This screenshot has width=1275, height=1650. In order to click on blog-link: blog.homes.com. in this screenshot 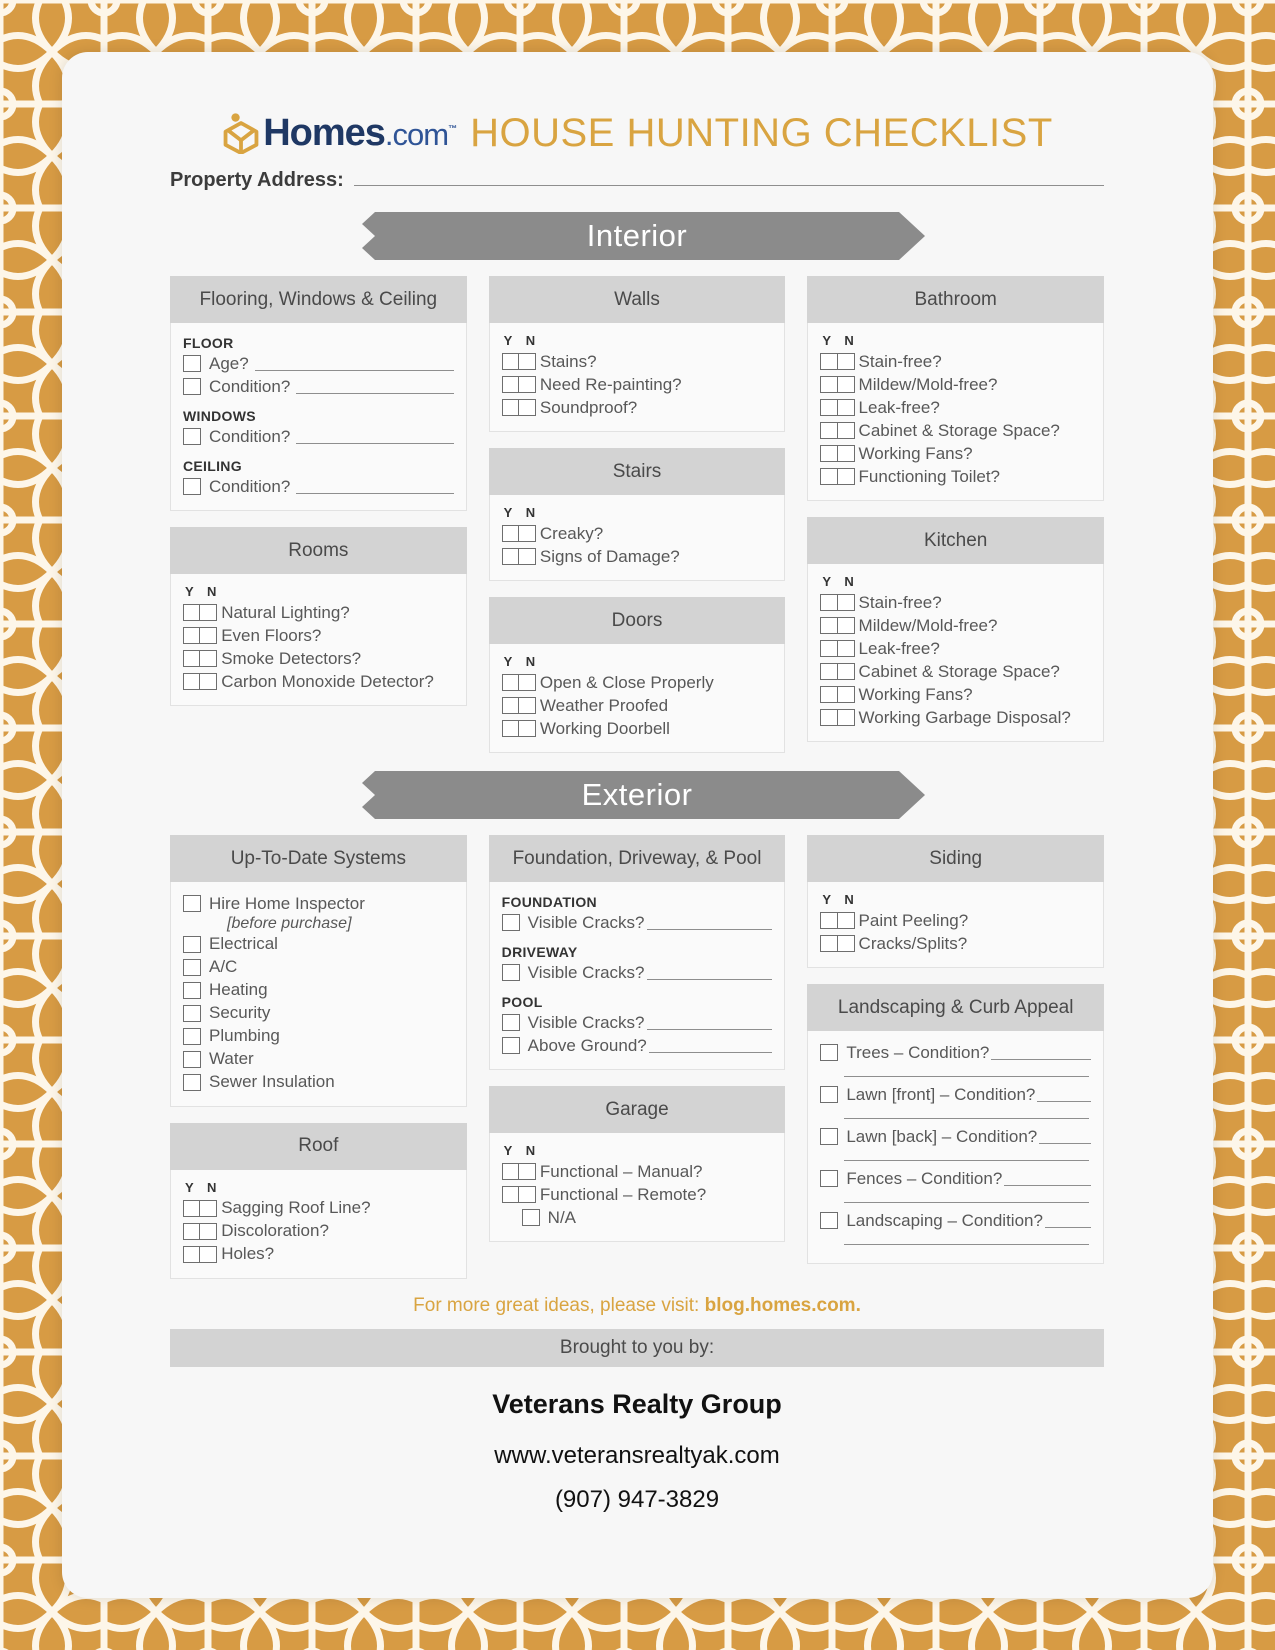, I will do `click(783, 1305)`.